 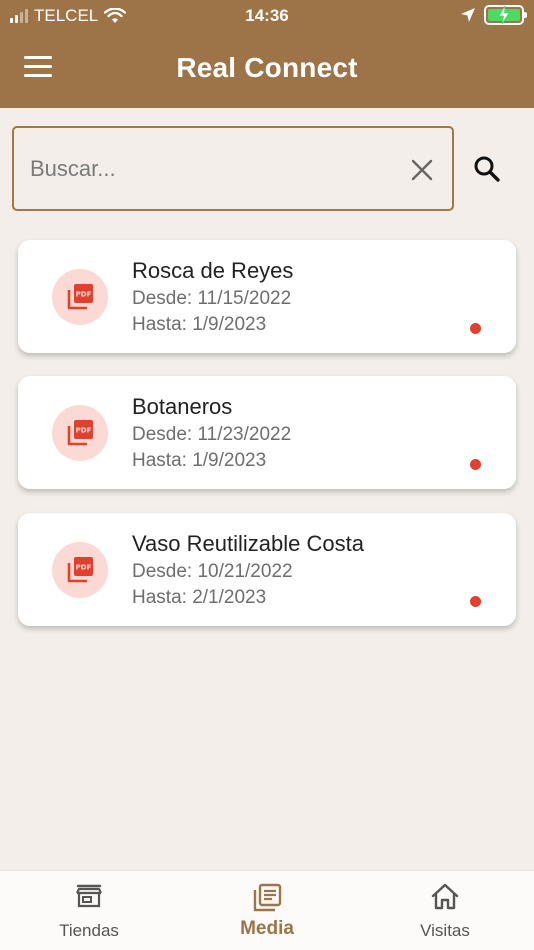 I want to click on media-start-date: Desde: 10/21/2022, so click(x=212, y=571).